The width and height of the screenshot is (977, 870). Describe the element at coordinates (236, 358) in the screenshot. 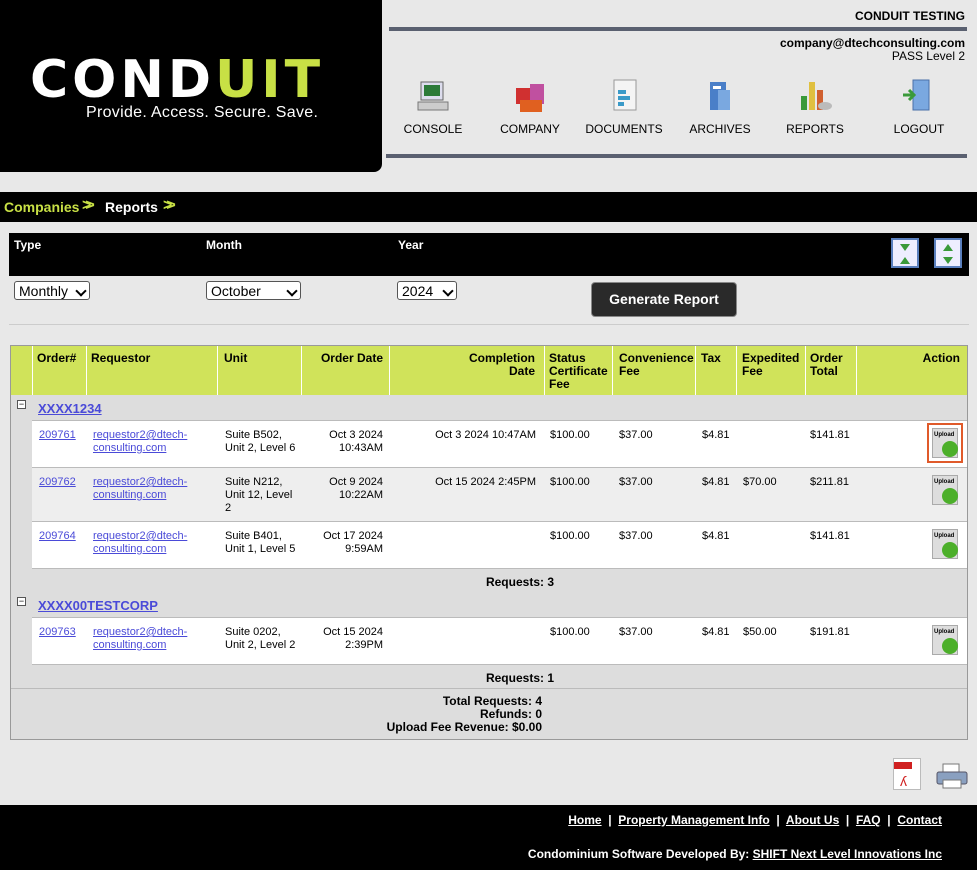

I see `col-unit: Unit` at that location.